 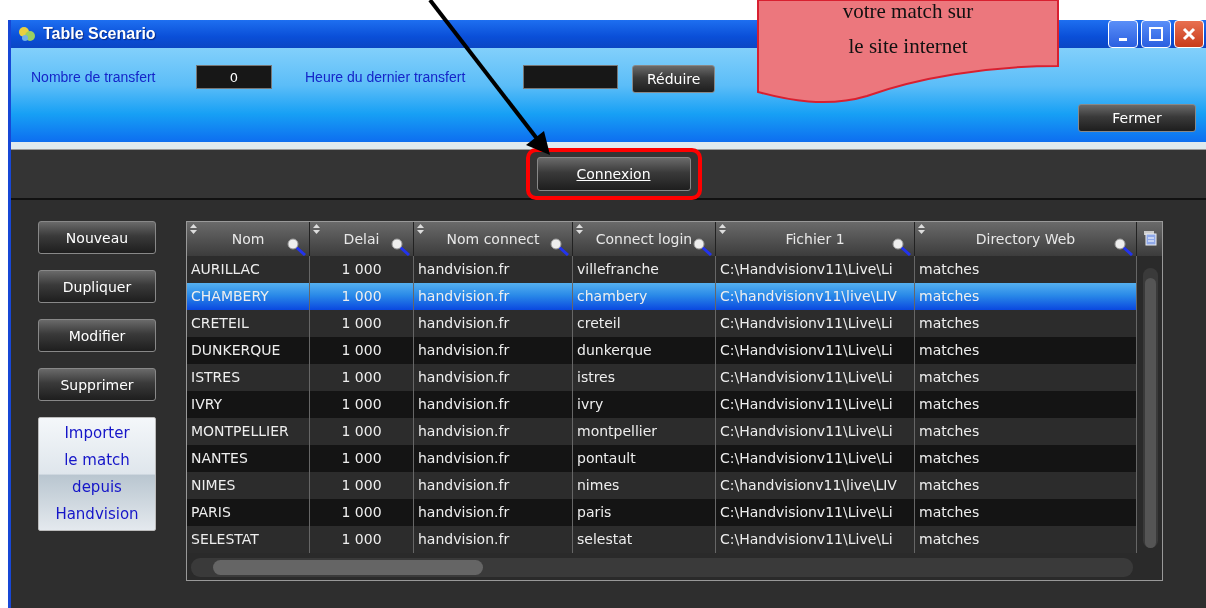 What do you see at coordinates (674, 79) in the screenshot?
I see `reduce-button: Réduire` at bounding box center [674, 79].